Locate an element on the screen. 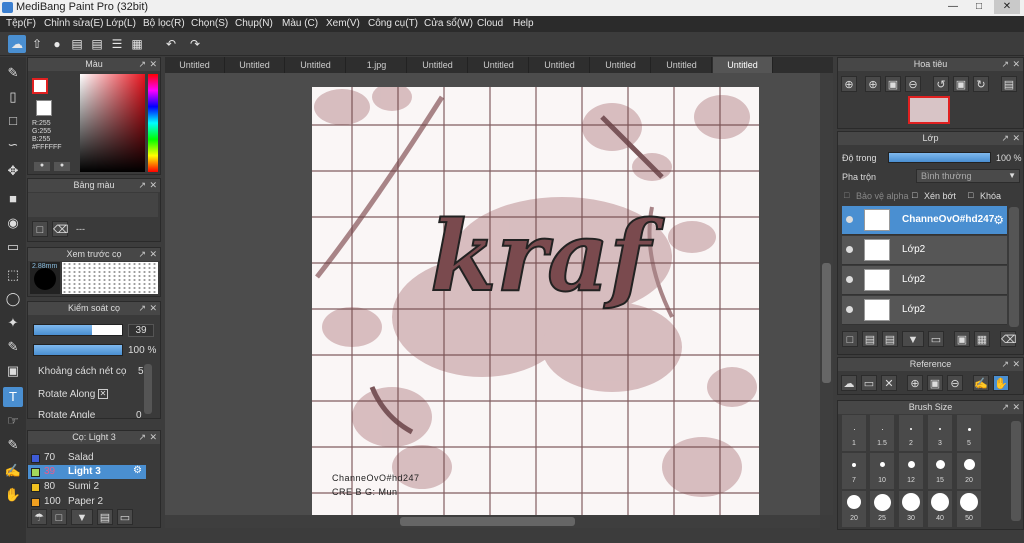  lock-checkbox: □ is located at coordinates (970, 195).